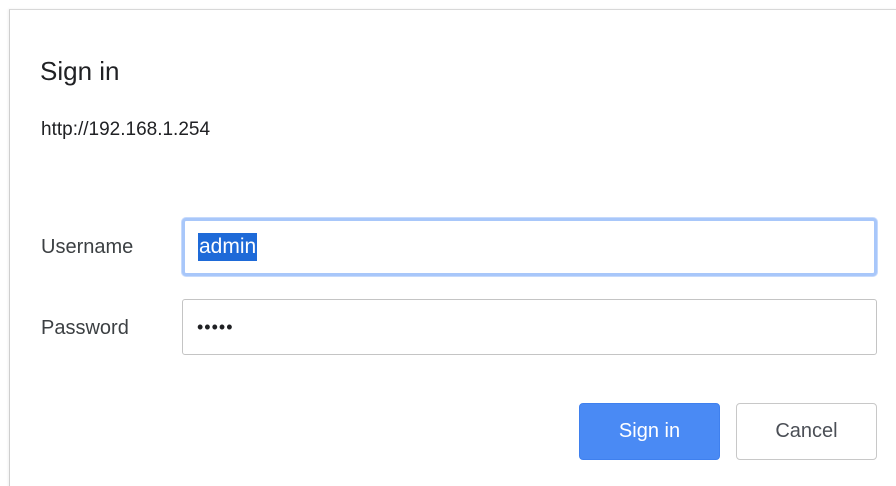  I want to click on username-input: admin, so click(529, 247).